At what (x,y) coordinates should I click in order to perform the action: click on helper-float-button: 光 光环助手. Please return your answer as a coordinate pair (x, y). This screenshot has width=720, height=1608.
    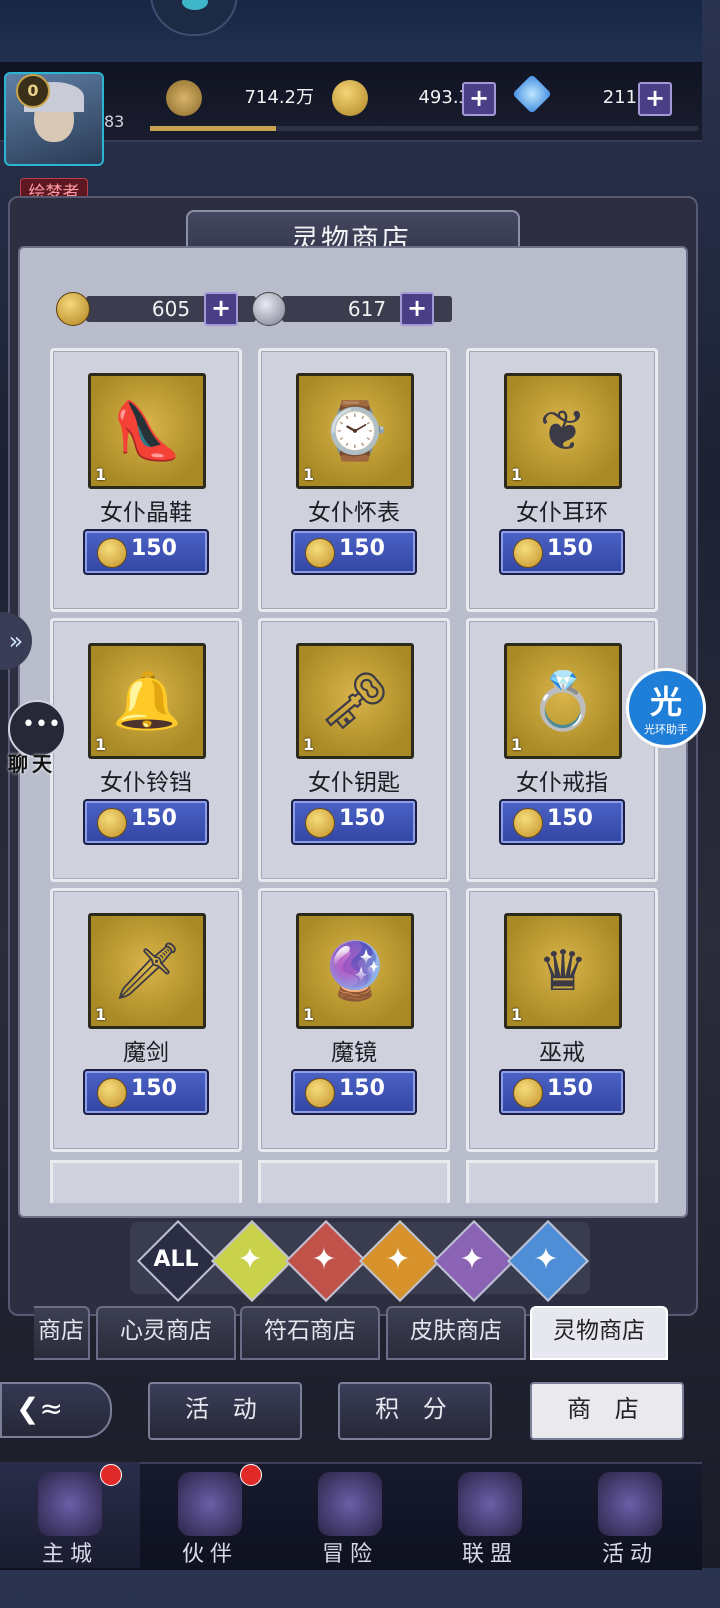
    Looking at the image, I should click on (666, 708).